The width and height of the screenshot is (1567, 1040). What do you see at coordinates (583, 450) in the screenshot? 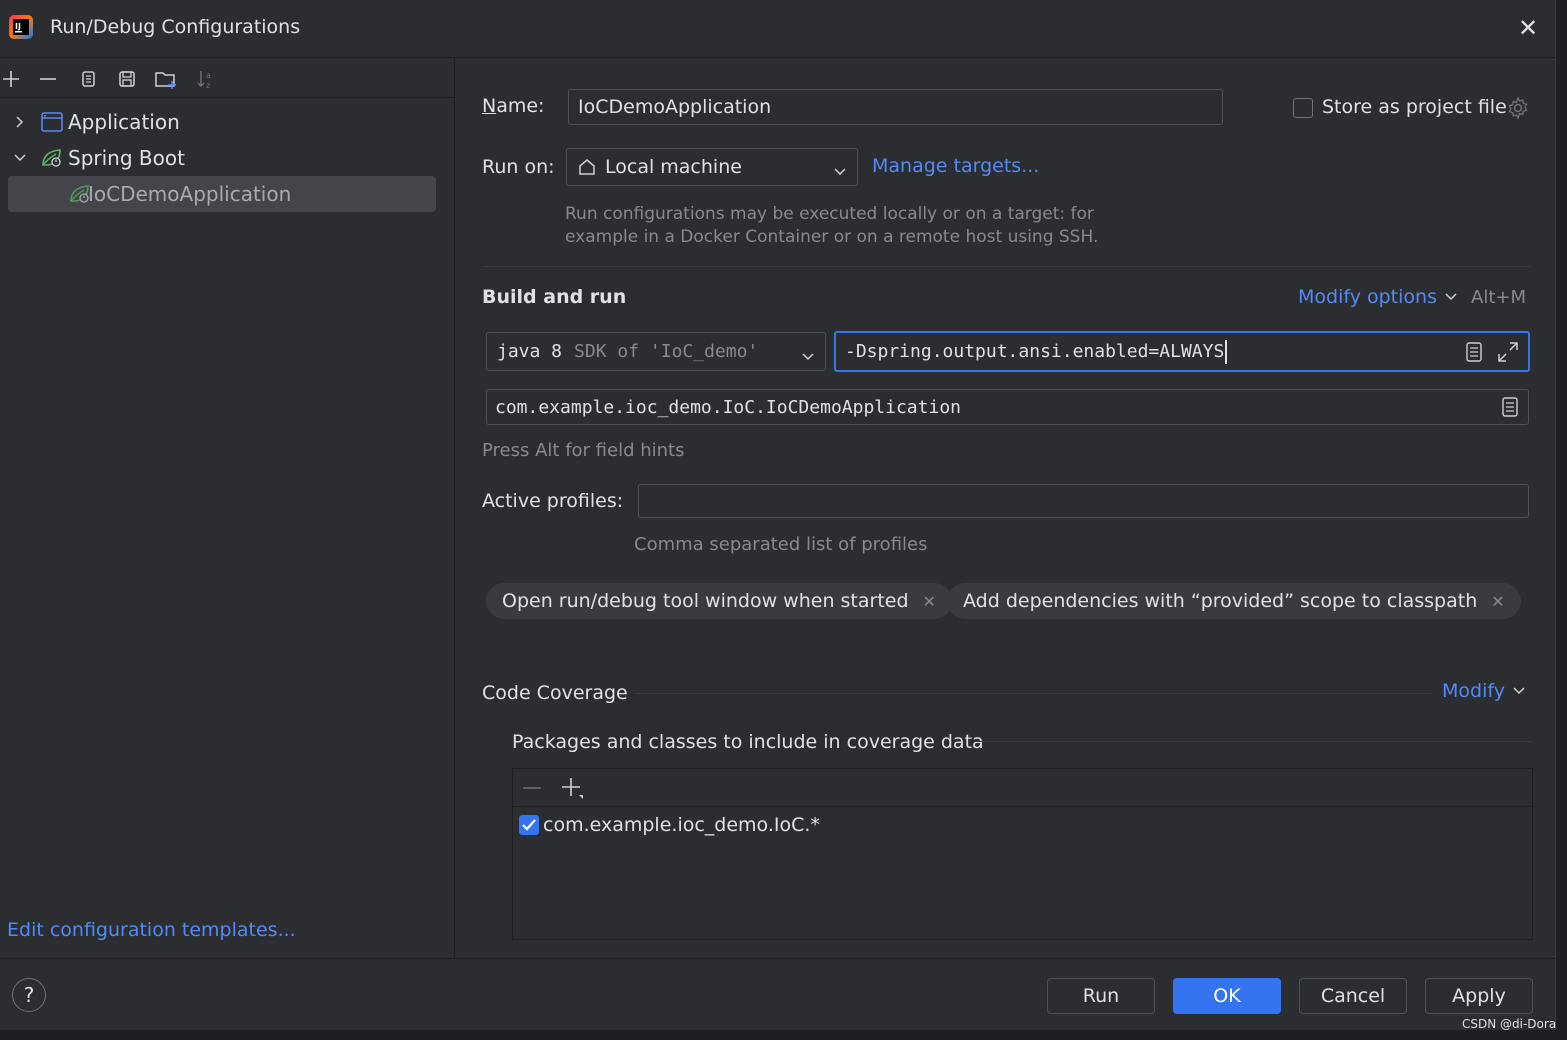
I see `field-hint: Press Alt for field hints` at bounding box center [583, 450].